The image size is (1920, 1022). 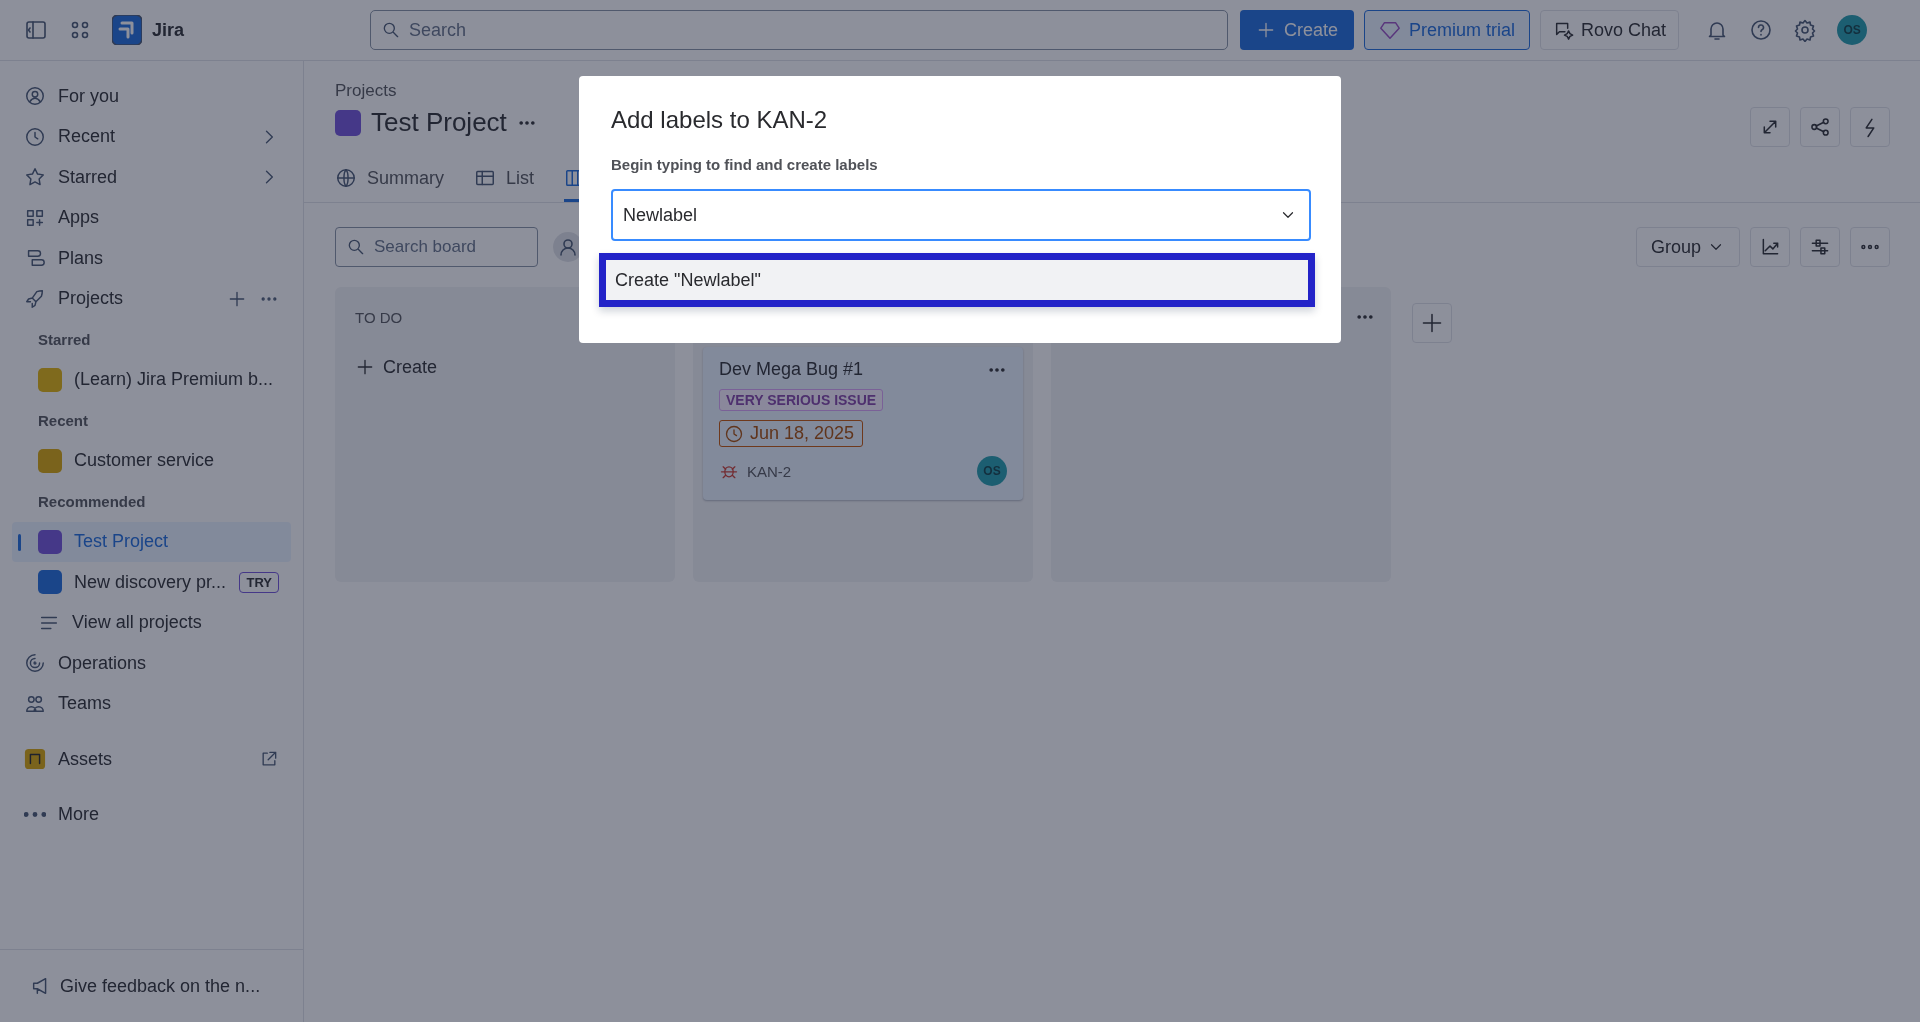 I want to click on share-icon, so click(x=1820, y=127).